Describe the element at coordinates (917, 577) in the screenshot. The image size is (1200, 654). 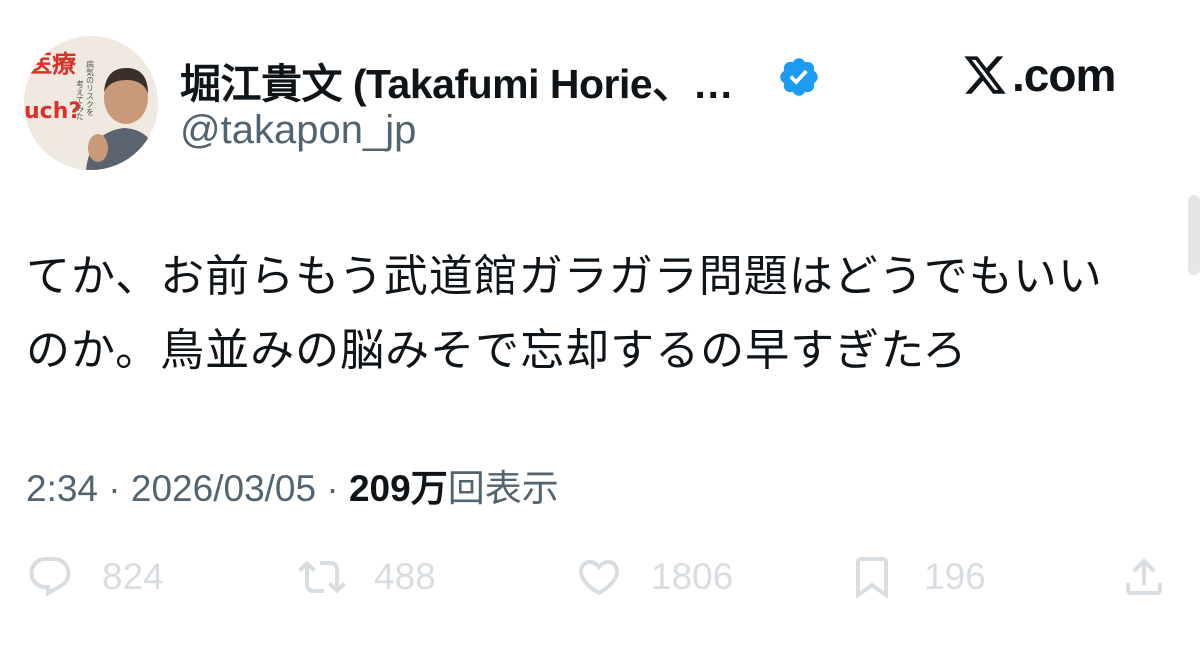
I see `bookmark-button: 196` at that location.